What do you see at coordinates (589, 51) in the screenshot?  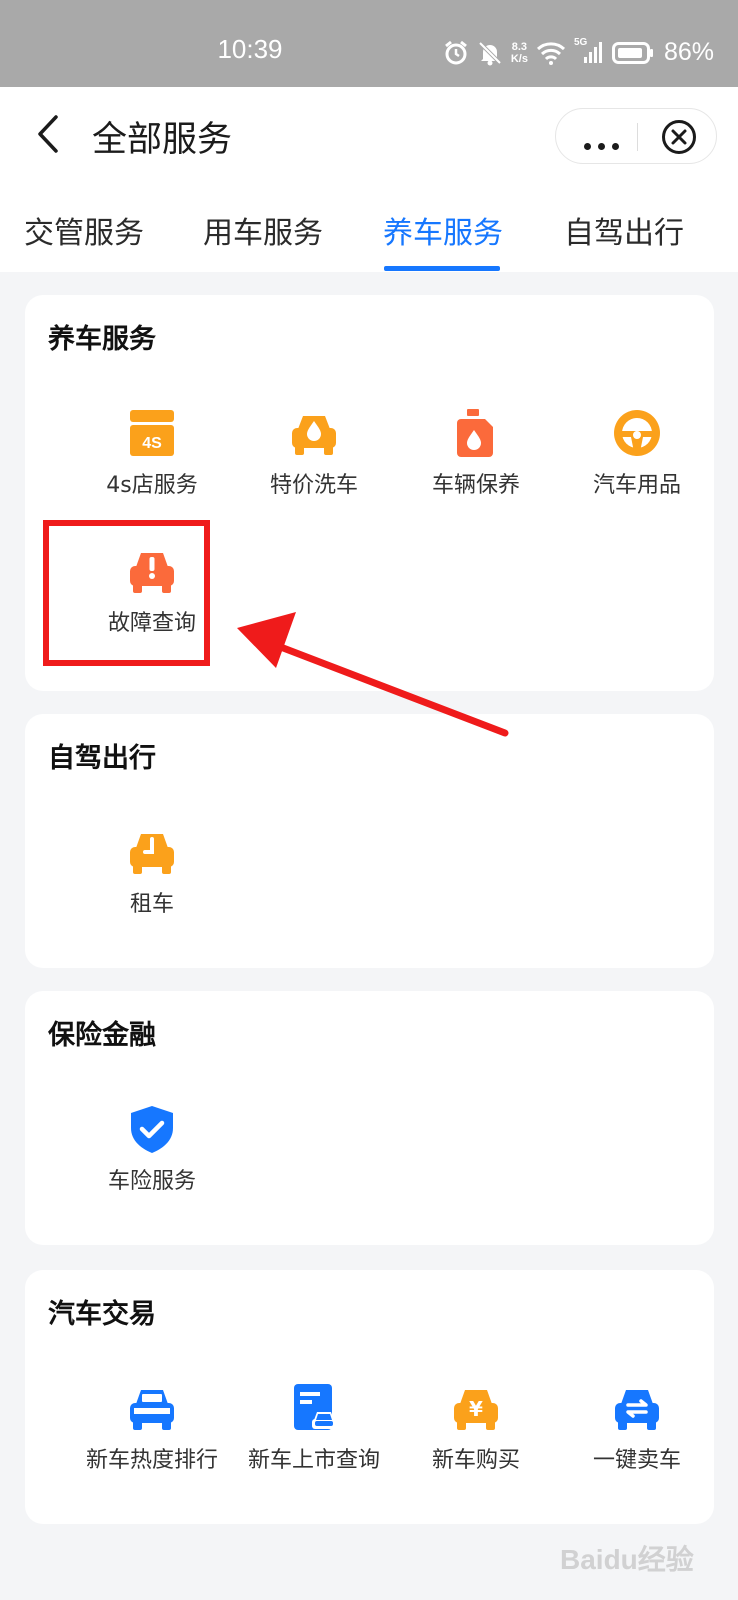 I see `cellular-signal-icon: 5G` at bounding box center [589, 51].